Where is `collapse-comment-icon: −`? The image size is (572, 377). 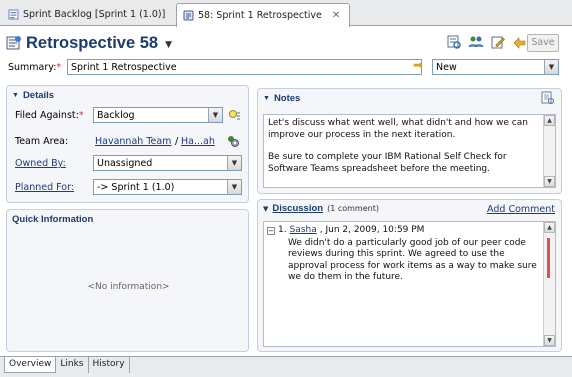
collapse-comment-icon: − is located at coordinates (271, 230).